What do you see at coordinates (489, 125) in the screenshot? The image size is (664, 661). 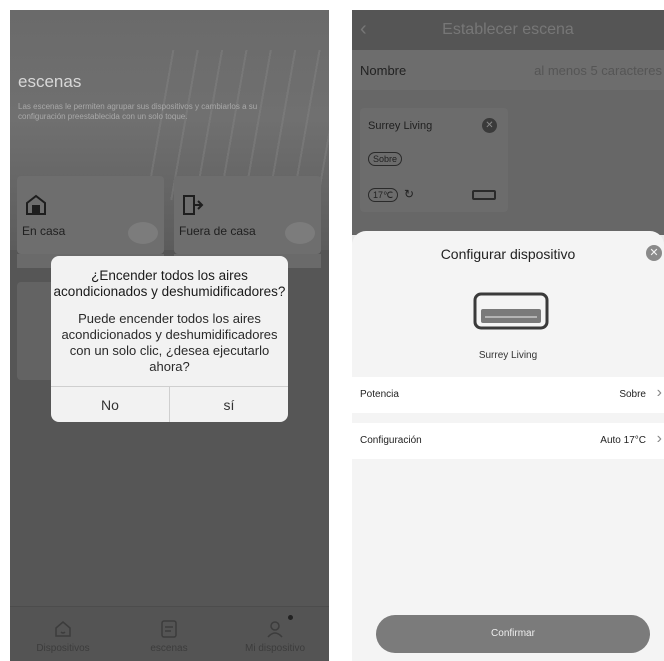 I see `close-circle-icon: ✕` at bounding box center [489, 125].